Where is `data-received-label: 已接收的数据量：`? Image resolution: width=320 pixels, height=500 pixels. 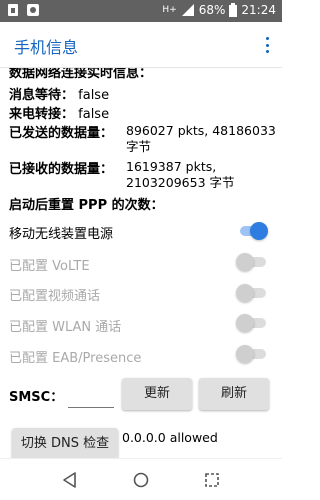
data-received-label: 已接收的数据量： is located at coordinates (61, 169).